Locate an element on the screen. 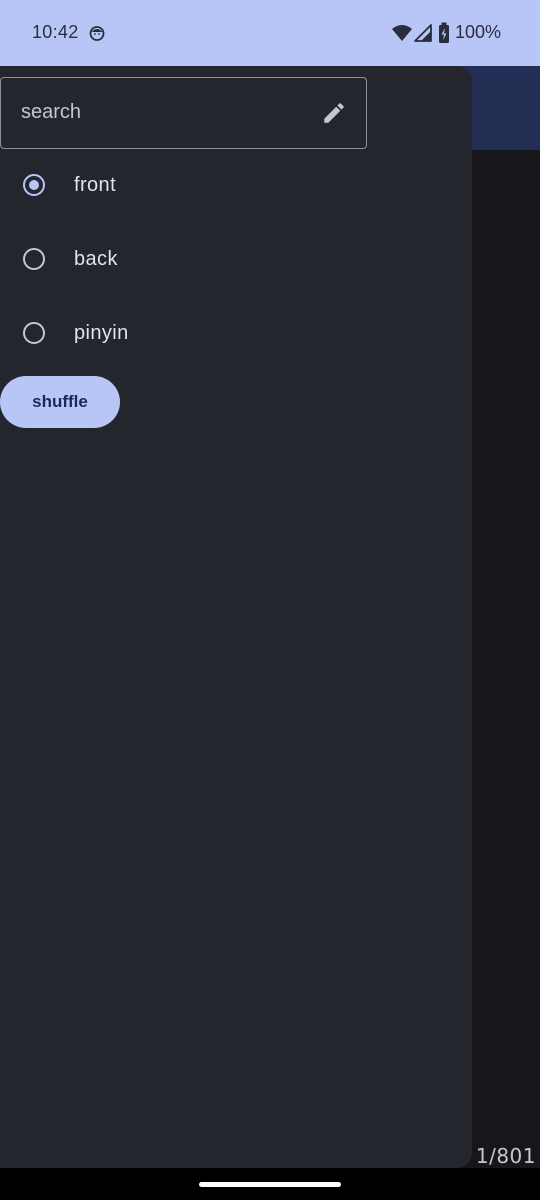  radio-selected-icon is located at coordinates (34, 185).